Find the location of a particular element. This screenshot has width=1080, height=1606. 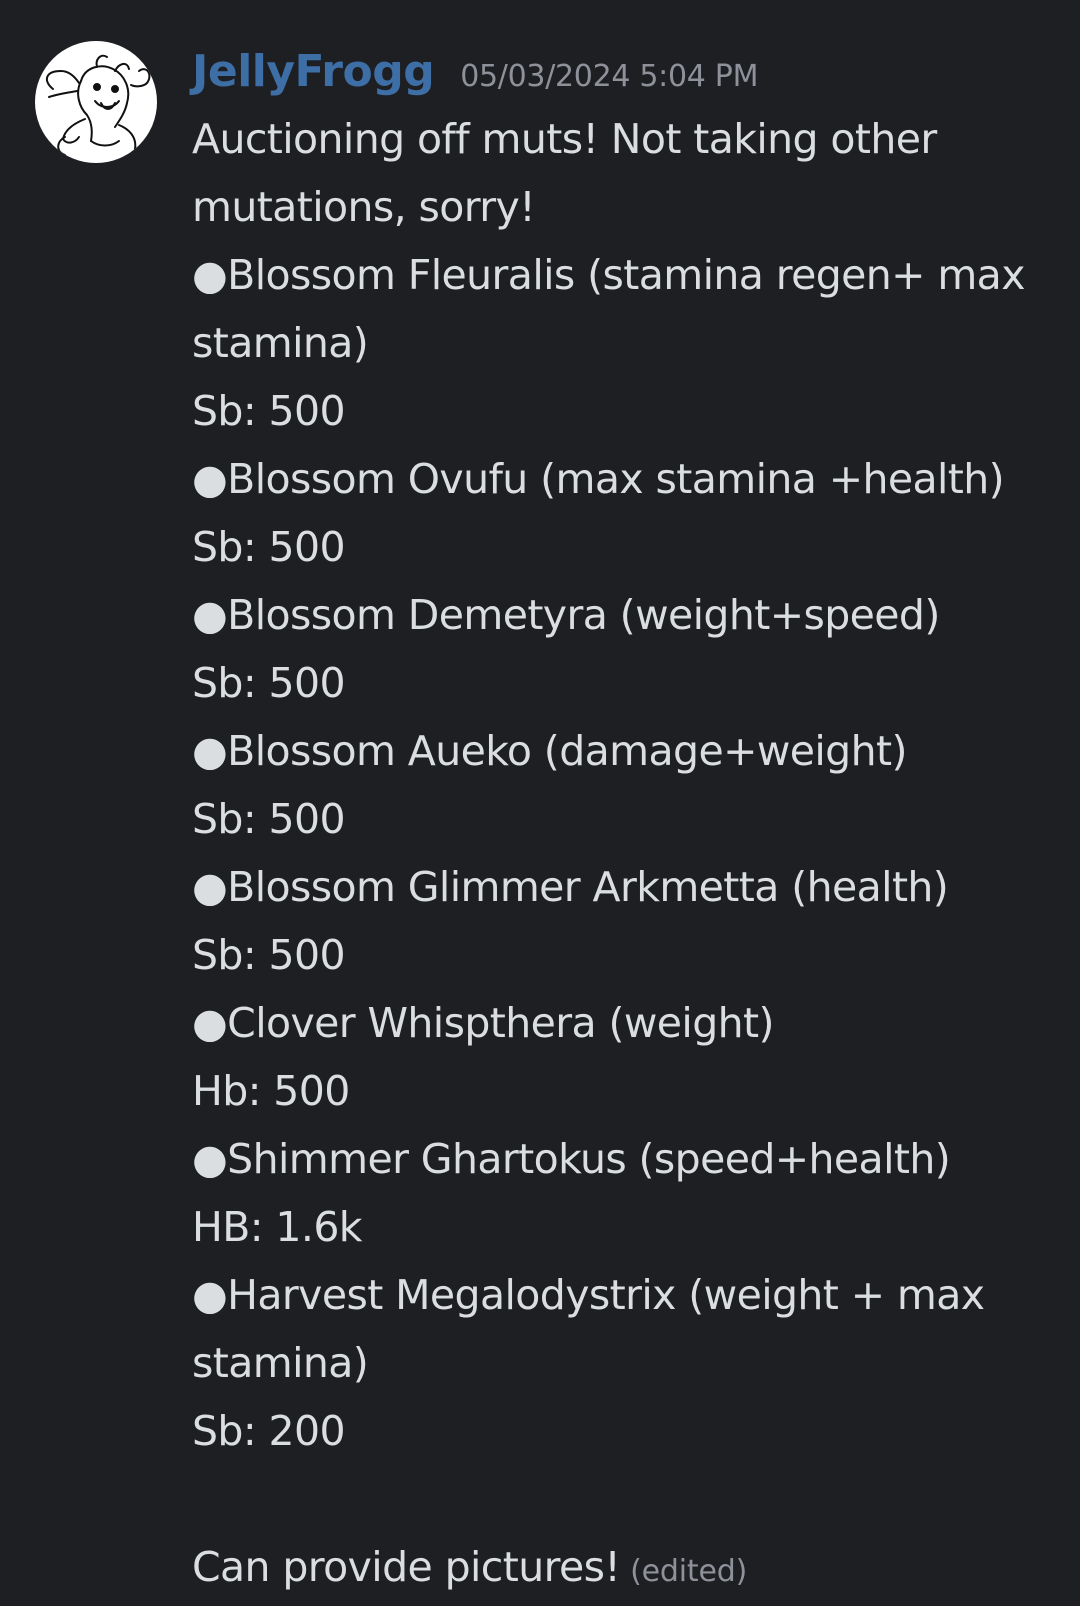

message-line: ●Clover Whispthera (weight) is located at coordinates (483, 1023).